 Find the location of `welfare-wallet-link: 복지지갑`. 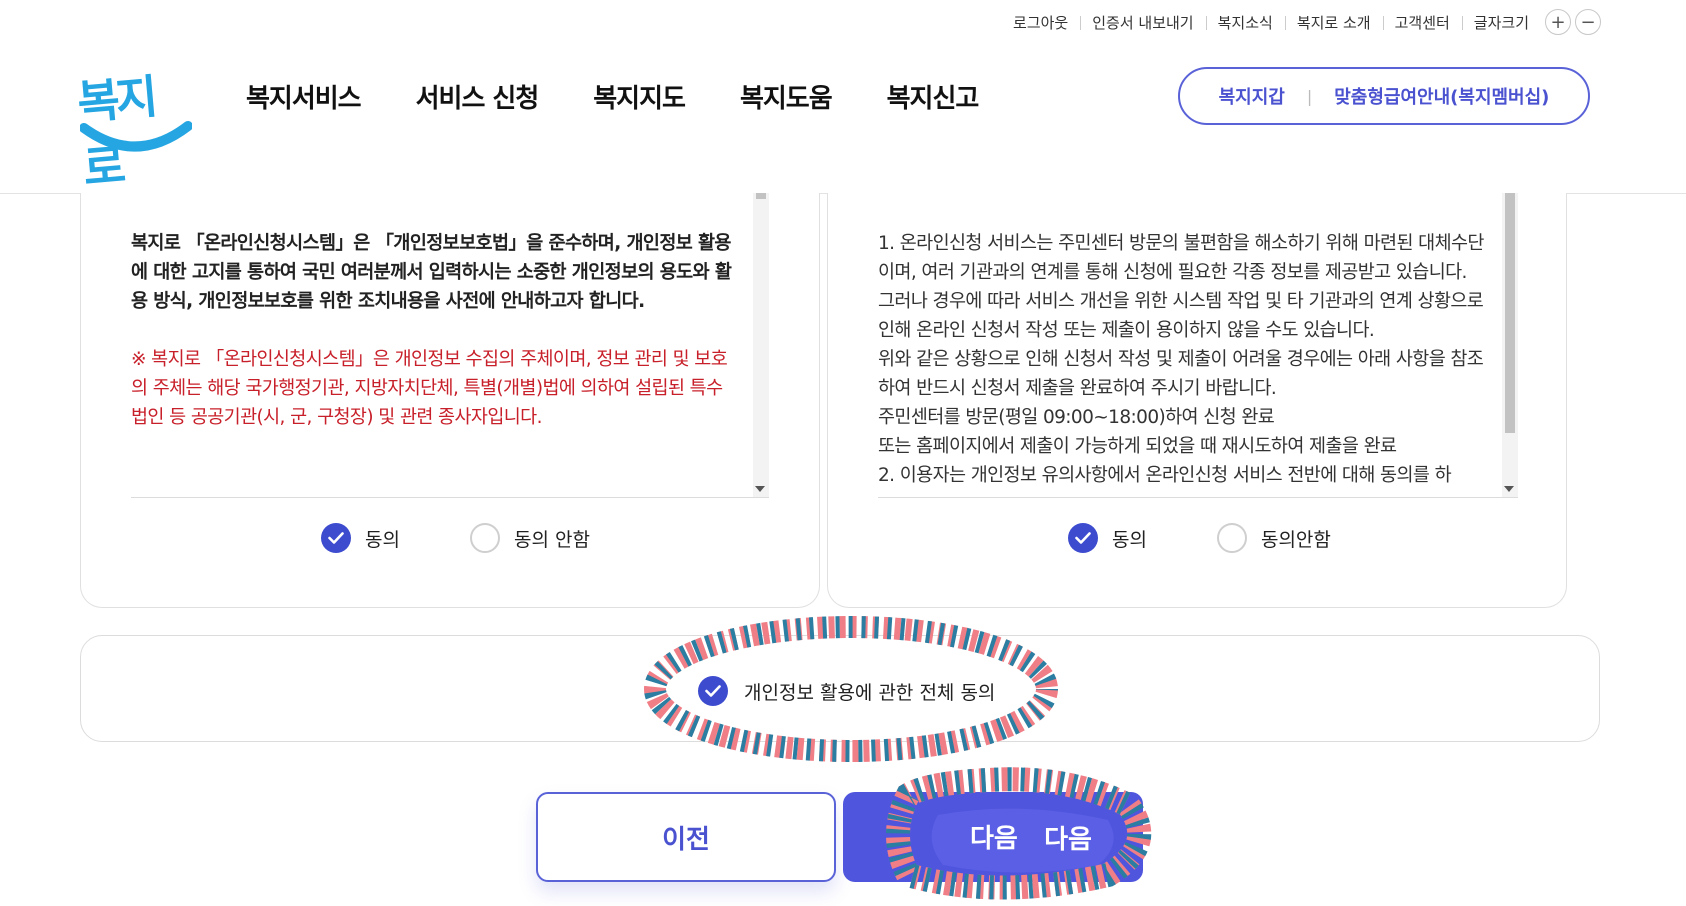

welfare-wallet-link: 복지지갑 is located at coordinates (1252, 96).